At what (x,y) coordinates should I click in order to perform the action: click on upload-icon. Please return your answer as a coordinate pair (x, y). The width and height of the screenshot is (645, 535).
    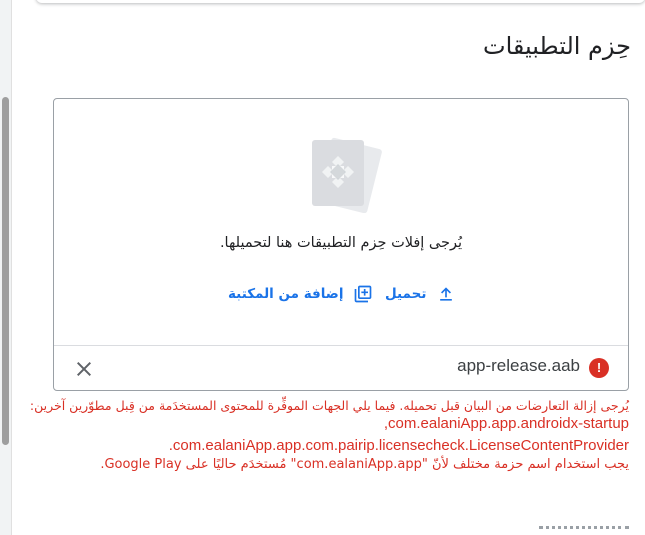
    Looking at the image, I should click on (446, 294).